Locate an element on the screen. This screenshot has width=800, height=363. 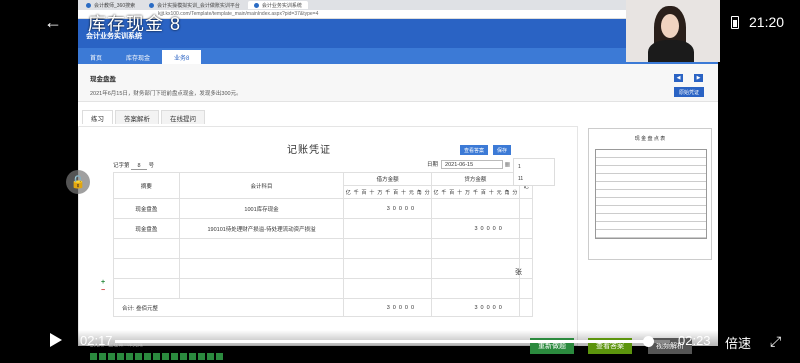
credit-digit-headers: 亿千百十万千百十元角分 is located at coordinates (475, 192).